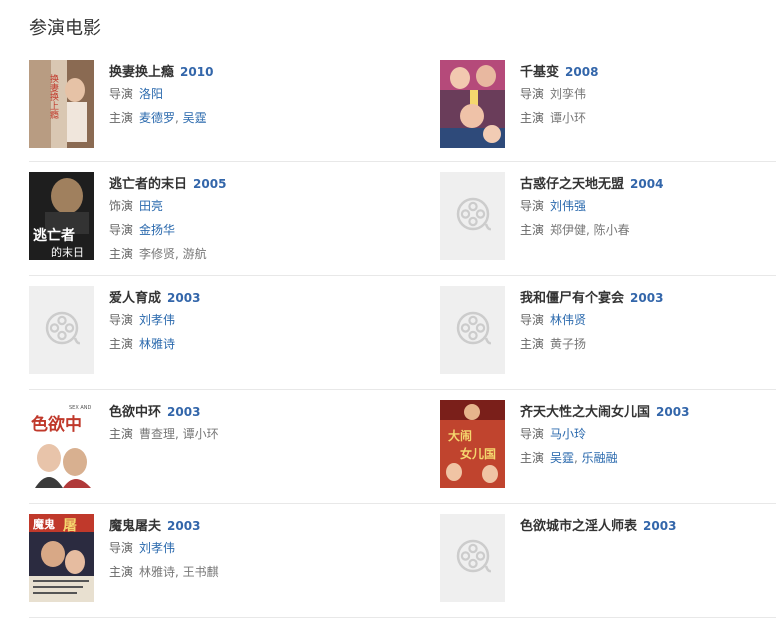  What do you see at coordinates (472, 104) in the screenshot?
I see `movie-poster` at bounding box center [472, 104].